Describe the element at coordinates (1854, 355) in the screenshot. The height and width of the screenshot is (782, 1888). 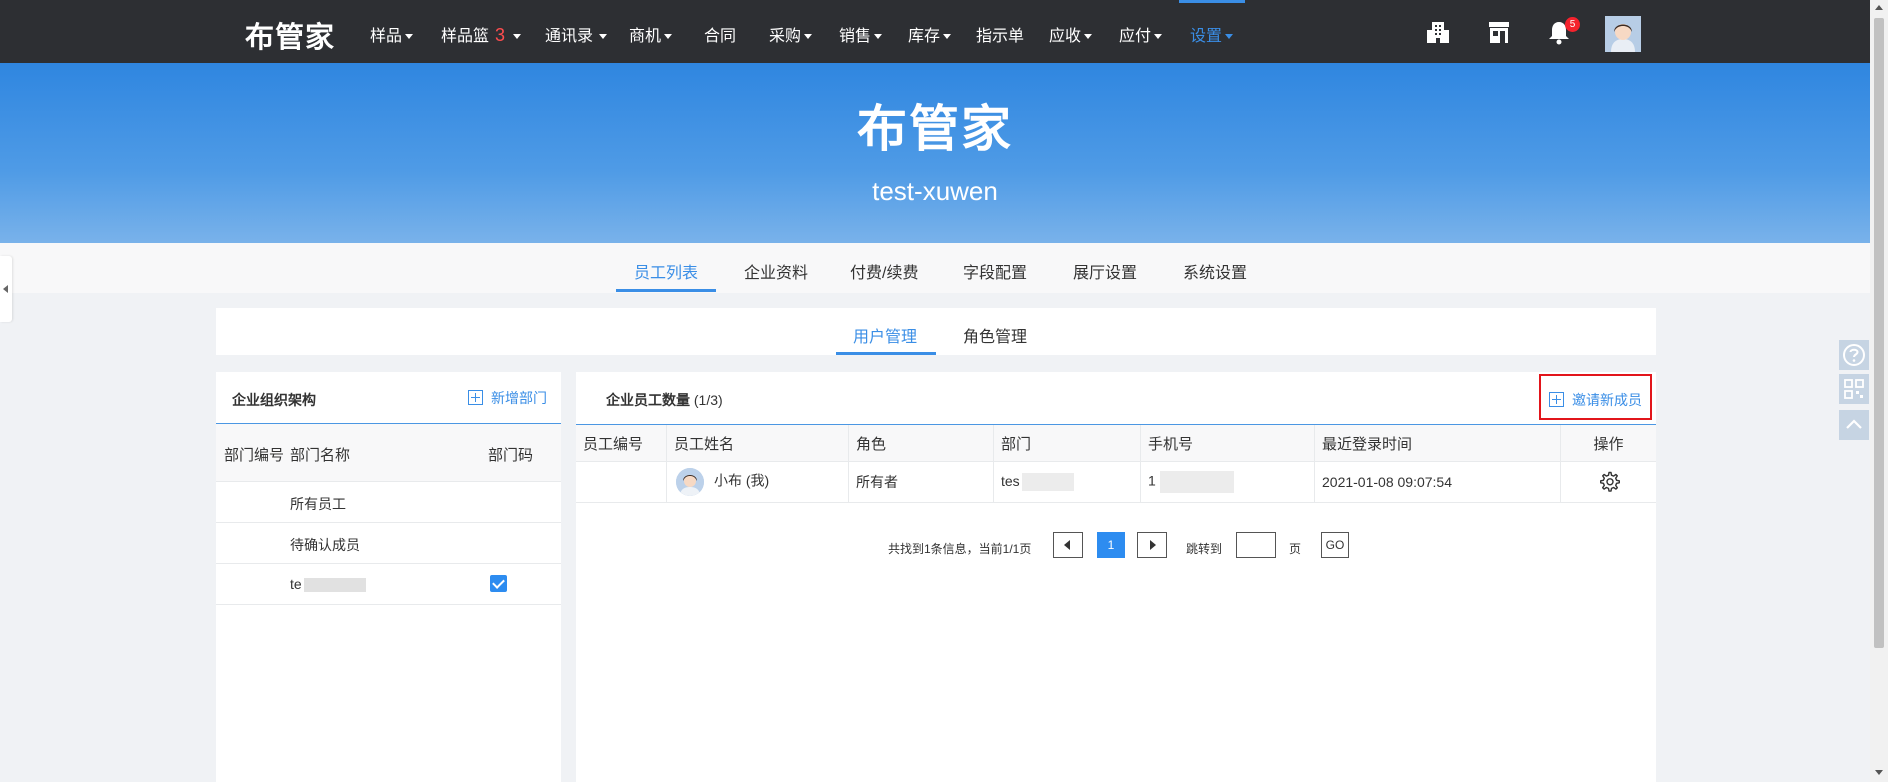
I see `help-button` at that location.